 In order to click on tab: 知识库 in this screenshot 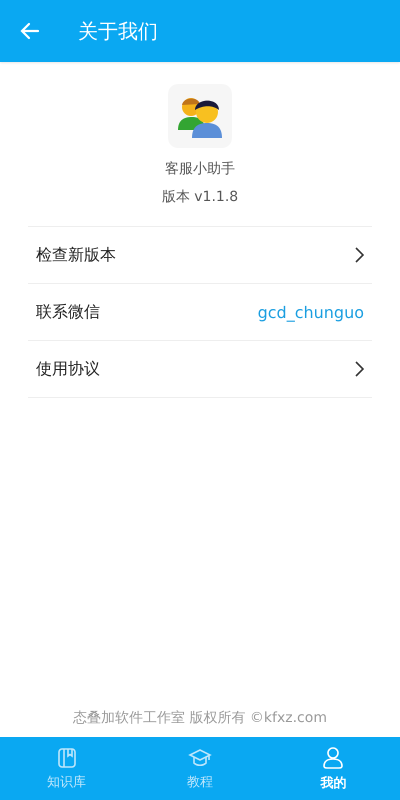, I will do `click(67, 768)`.